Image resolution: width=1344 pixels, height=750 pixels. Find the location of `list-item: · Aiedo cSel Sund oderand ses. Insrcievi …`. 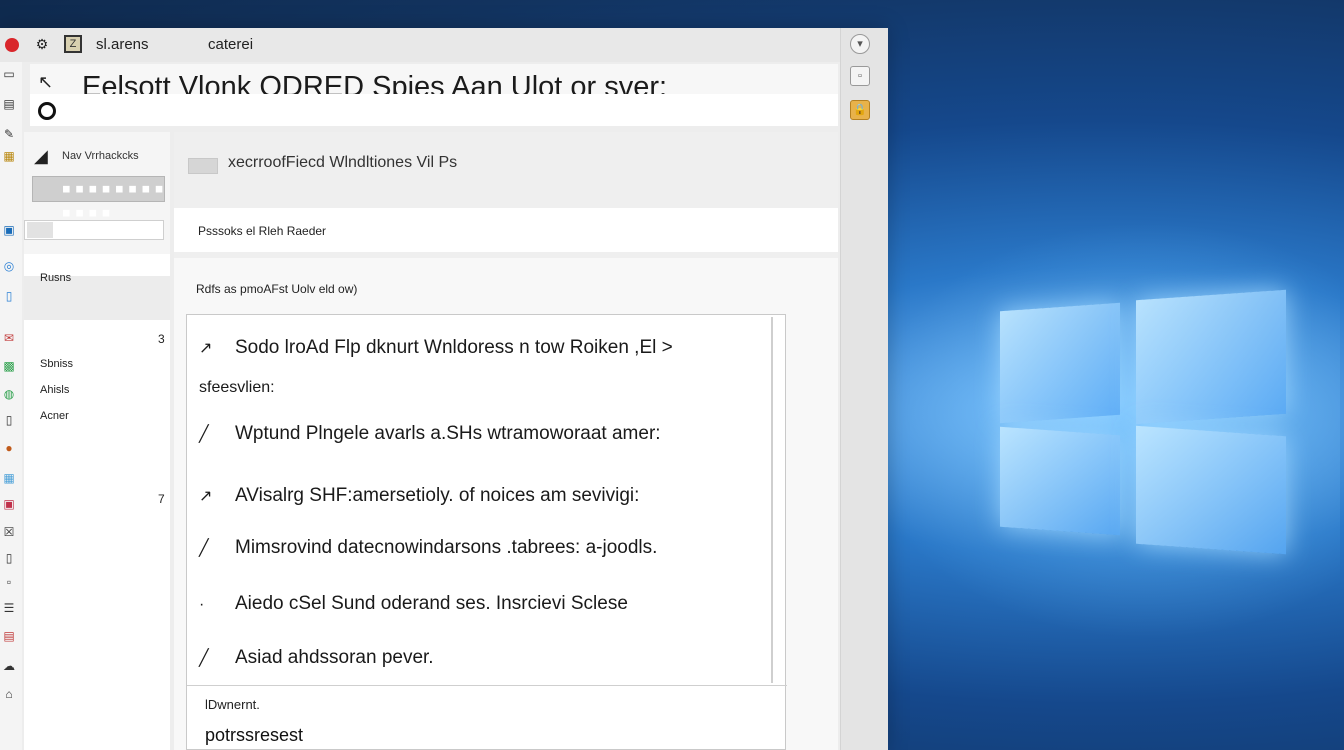

list-item: · Aiedo cSel Sund oderand ses. Insrcievi … is located at coordinates (489, 604).